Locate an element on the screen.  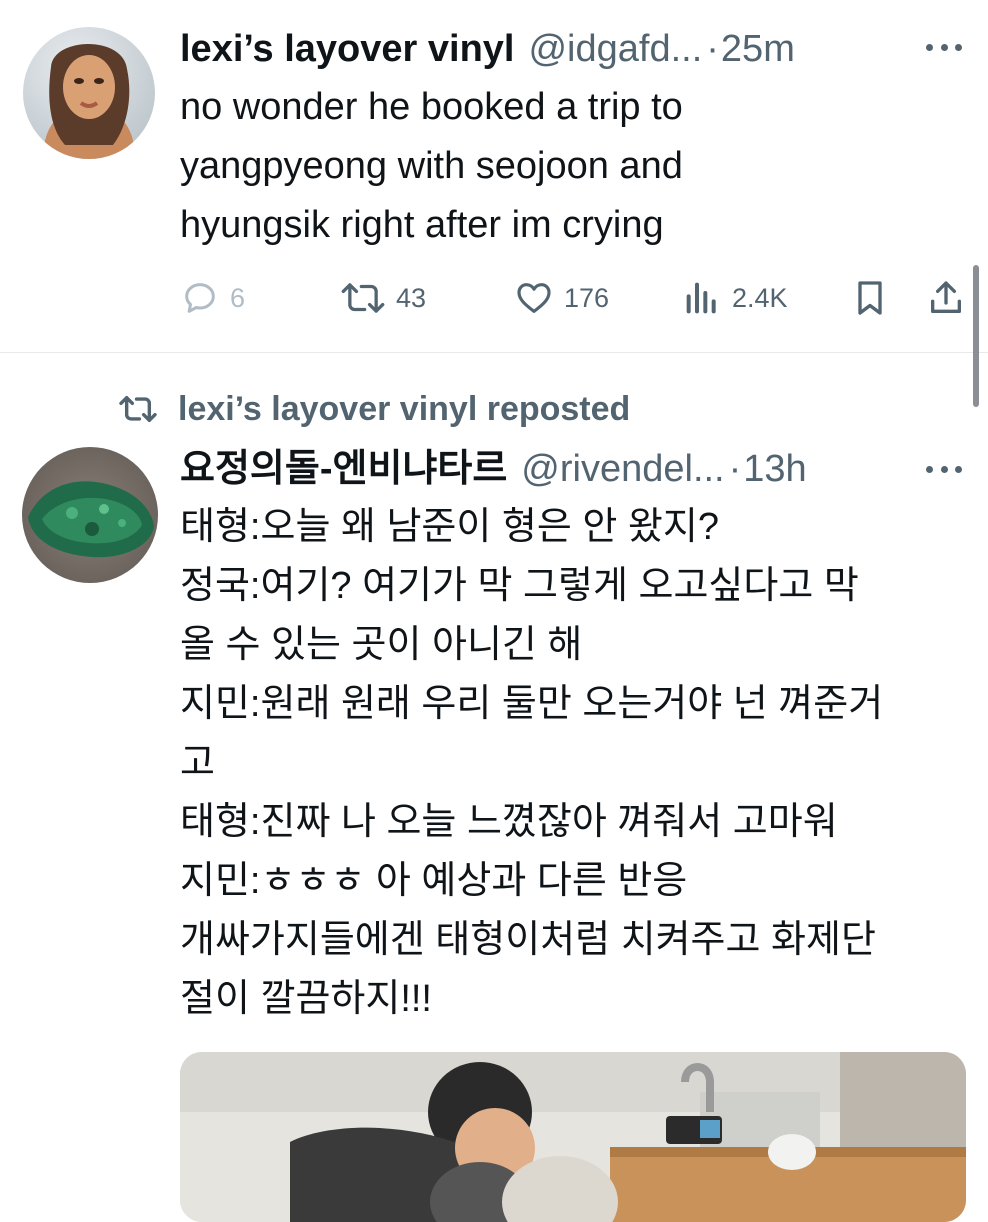
share-button is located at coordinates (946, 298).